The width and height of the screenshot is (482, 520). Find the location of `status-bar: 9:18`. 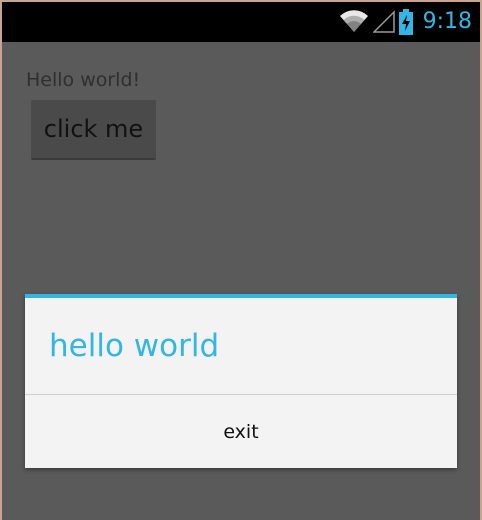

status-bar: 9:18 is located at coordinates (241, 22).